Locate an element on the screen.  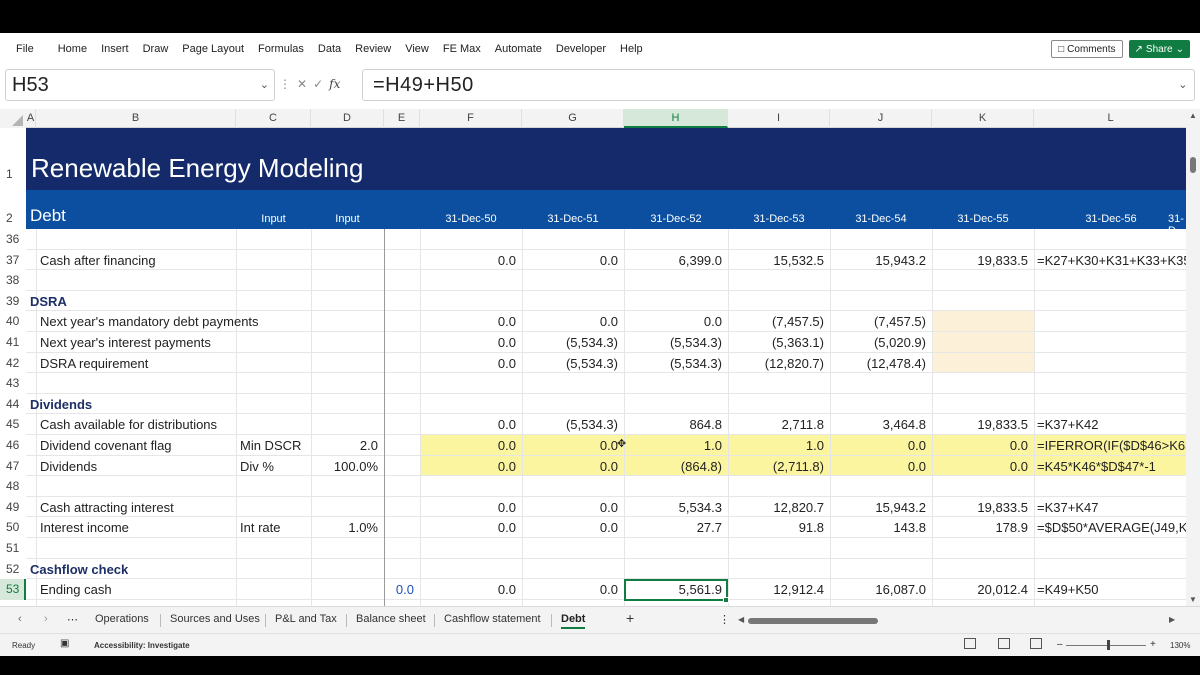
add-sheet-icon: + is located at coordinates (630, 618).